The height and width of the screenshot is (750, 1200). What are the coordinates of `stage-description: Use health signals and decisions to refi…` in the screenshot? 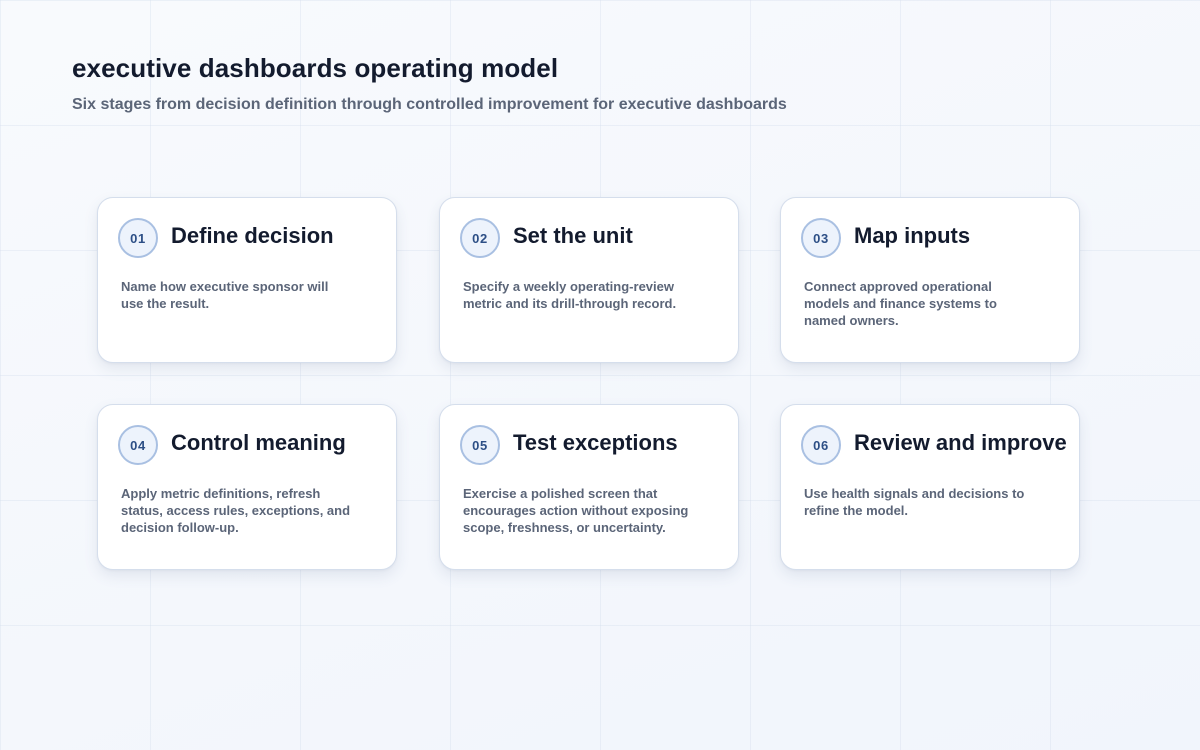 It's located at (914, 502).